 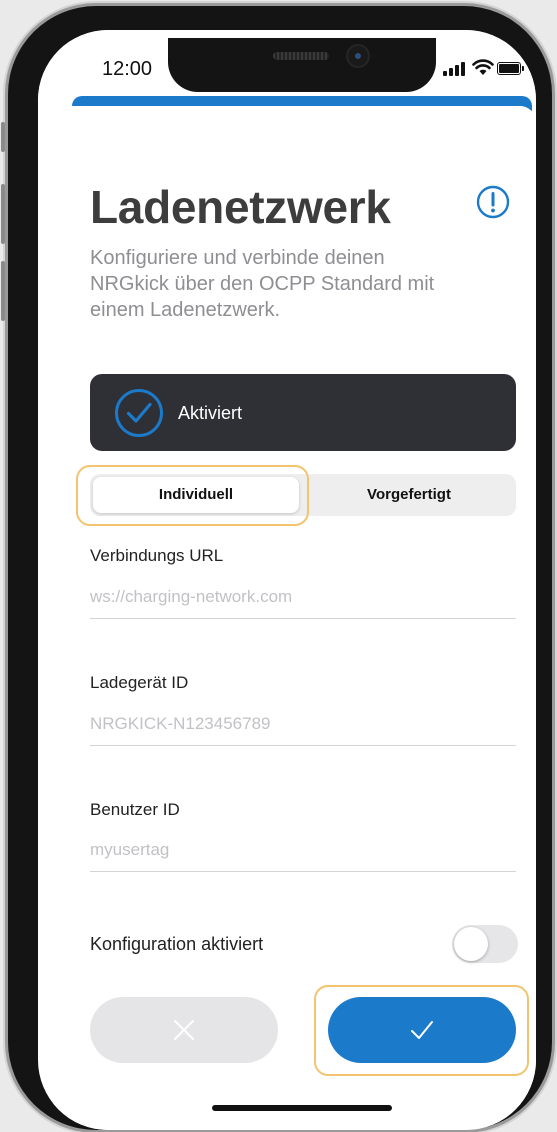 What do you see at coordinates (3, 137) in the screenshot?
I see `side-button-silent` at bounding box center [3, 137].